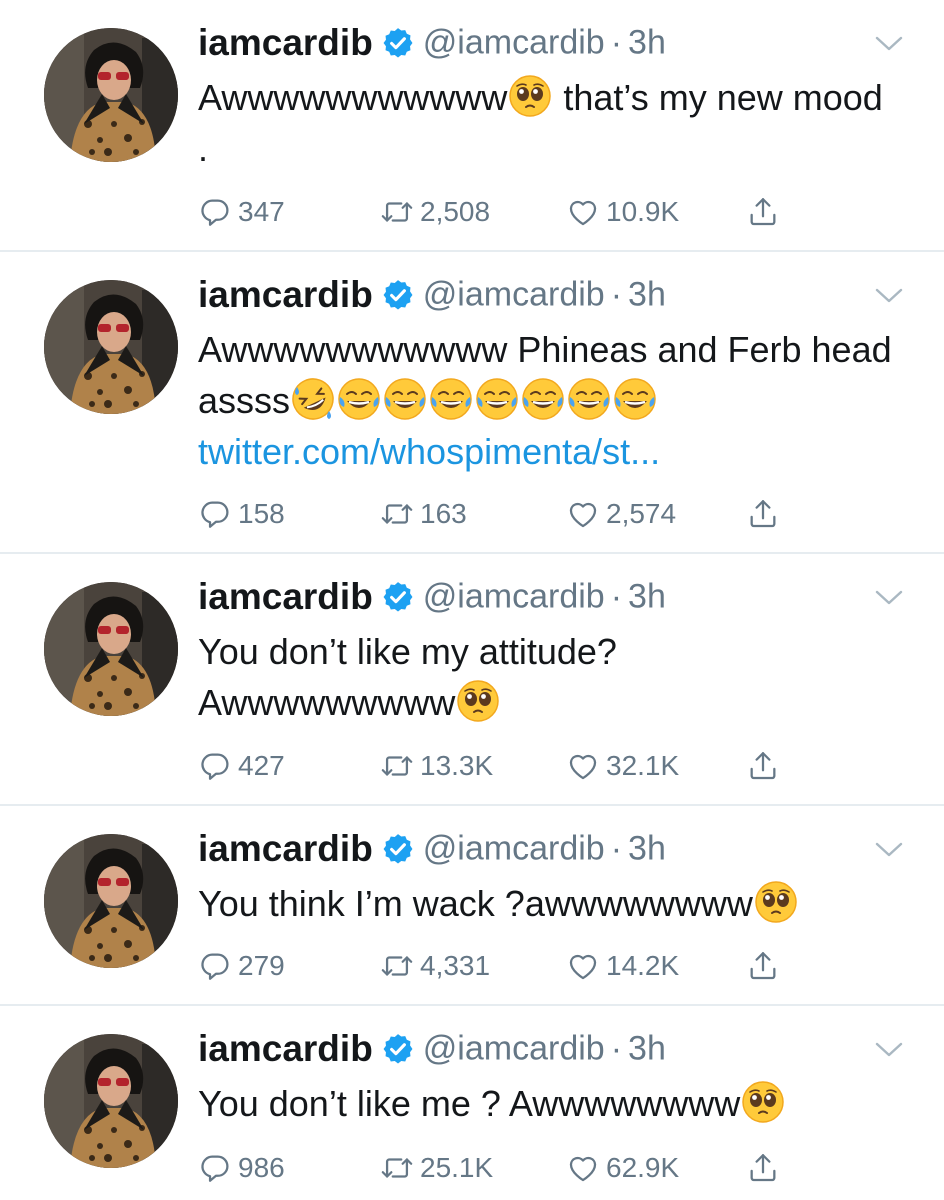  I want to click on like-button: 62.9K, so click(622, 1168).